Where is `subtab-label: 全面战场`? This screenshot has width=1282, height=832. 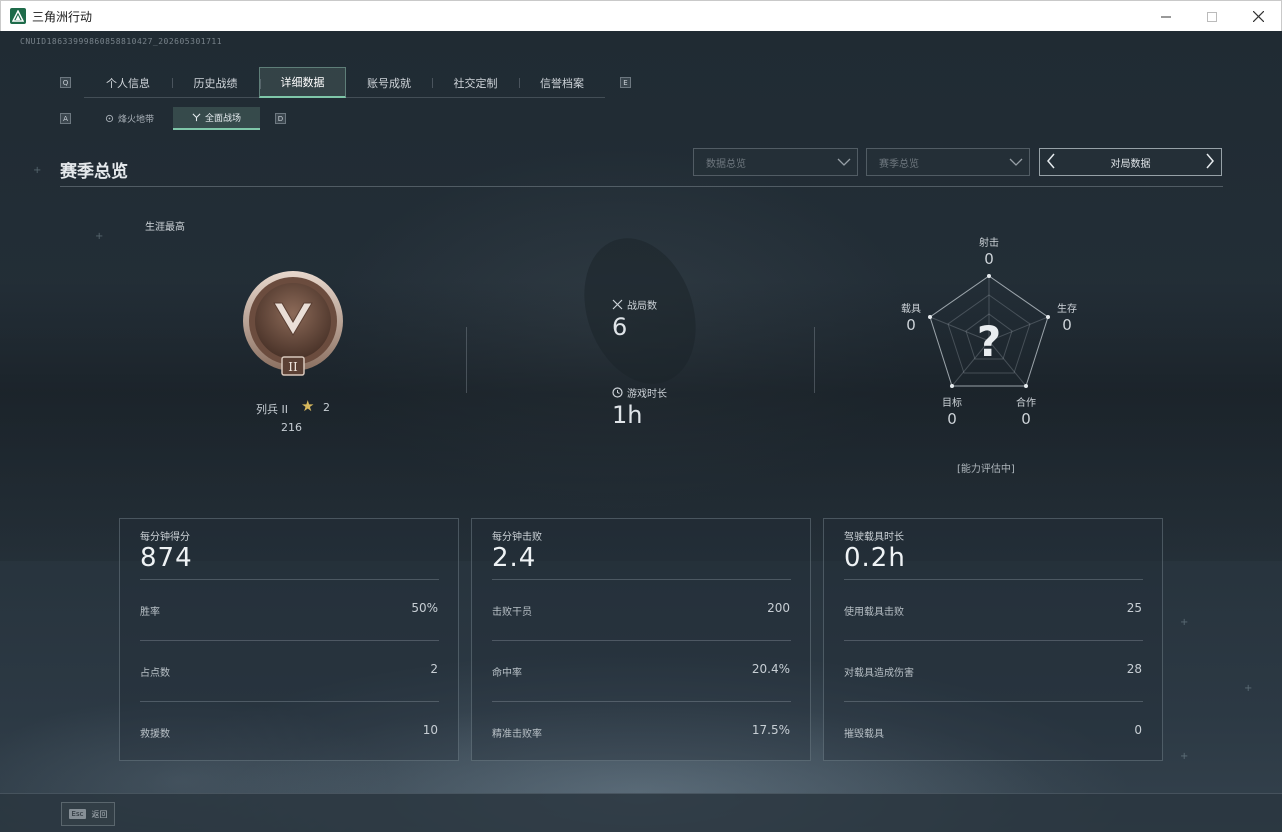 subtab-label: 全面战场 is located at coordinates (222, 119).